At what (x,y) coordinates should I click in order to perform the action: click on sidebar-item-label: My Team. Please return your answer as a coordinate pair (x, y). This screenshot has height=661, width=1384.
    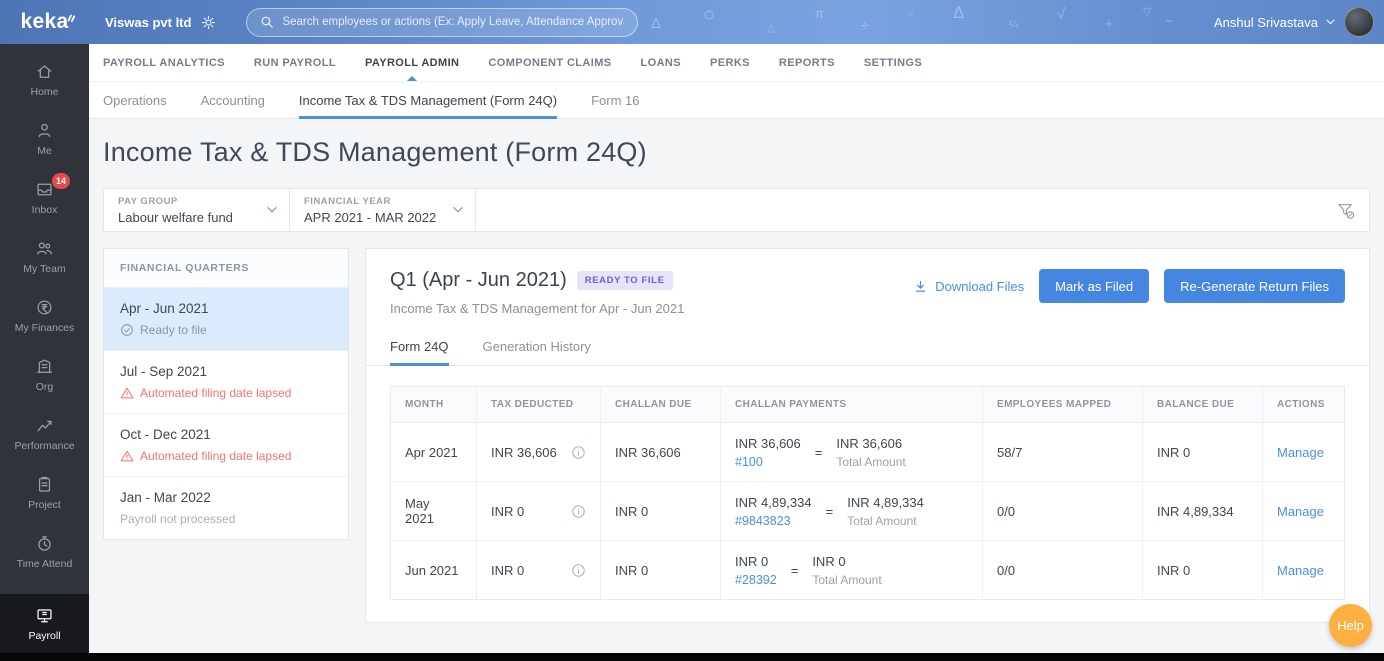
    Looking at the image, I should click on (44, 268).